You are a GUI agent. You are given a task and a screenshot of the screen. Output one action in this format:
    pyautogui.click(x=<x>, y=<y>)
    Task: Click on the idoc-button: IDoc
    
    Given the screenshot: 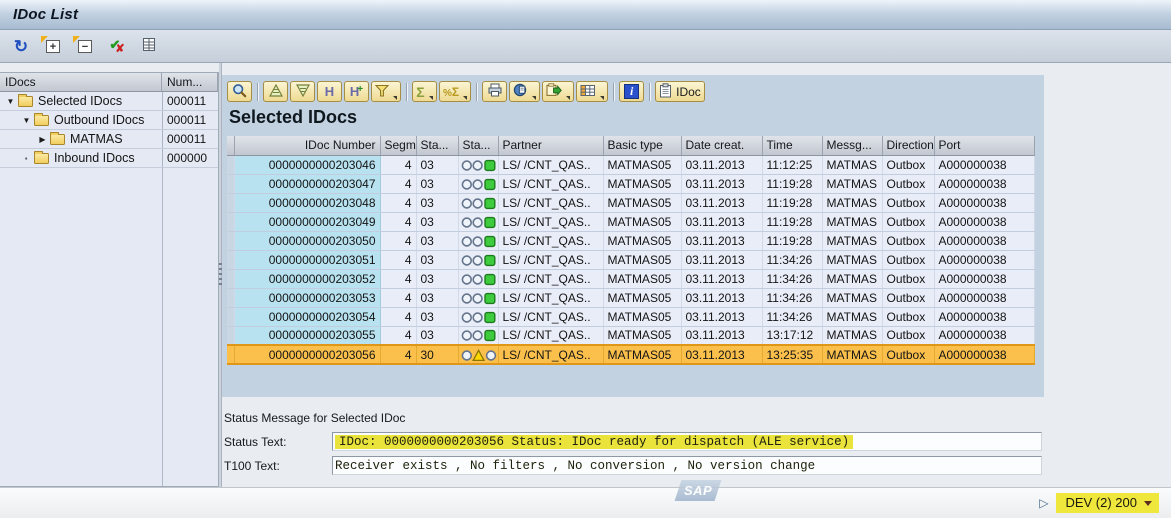 What is the action you would take?
    pyautogui.click(x=680, y=91)
    